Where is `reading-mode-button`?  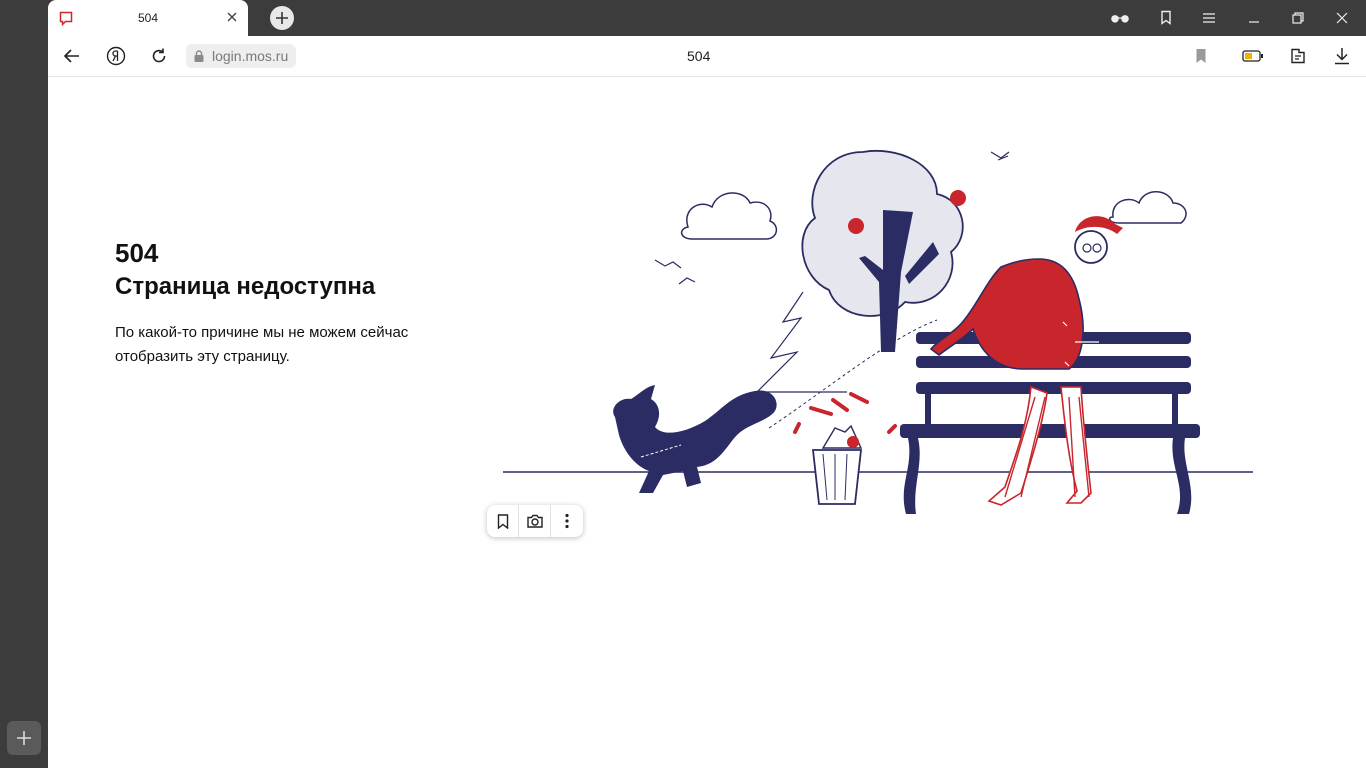
reading-mode-button is located at coordinates (1120, 18).